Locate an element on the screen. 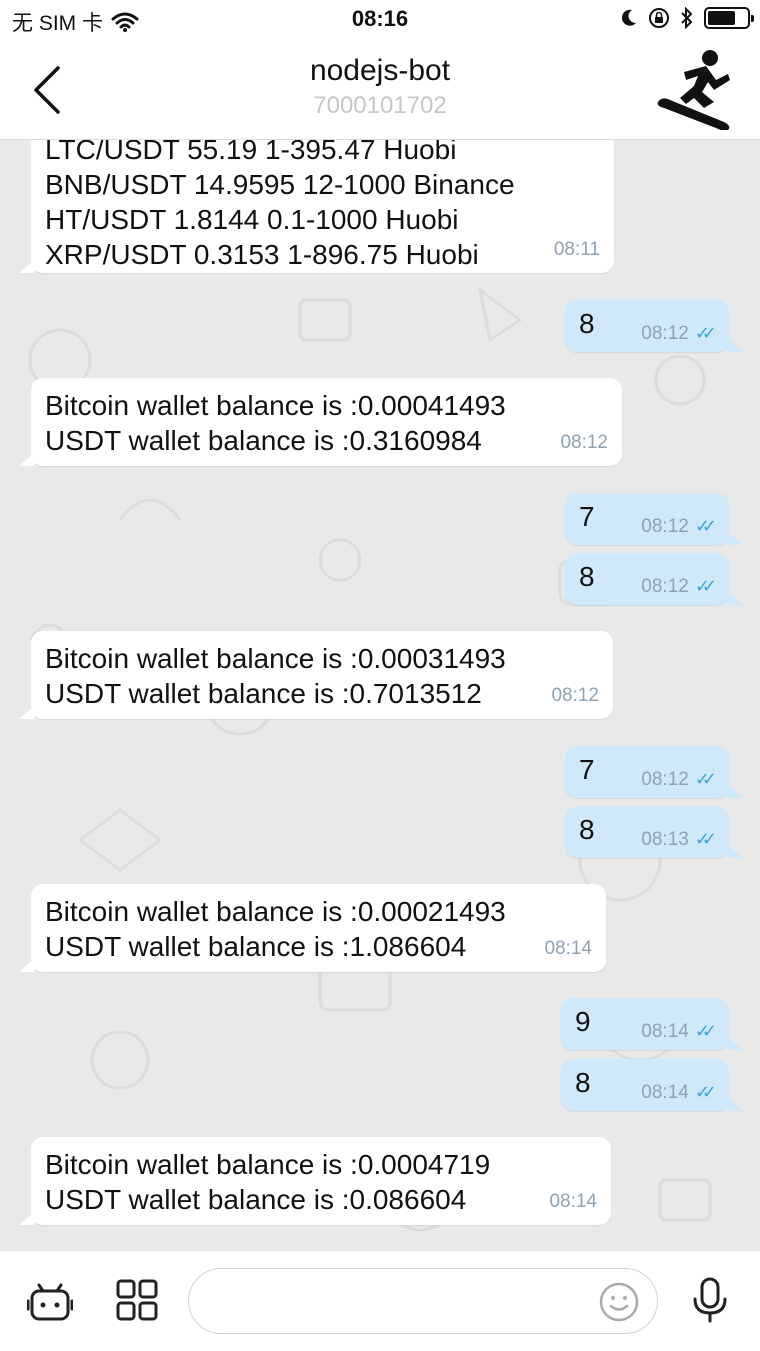  input-bar is located at coordinates (380, 1300).